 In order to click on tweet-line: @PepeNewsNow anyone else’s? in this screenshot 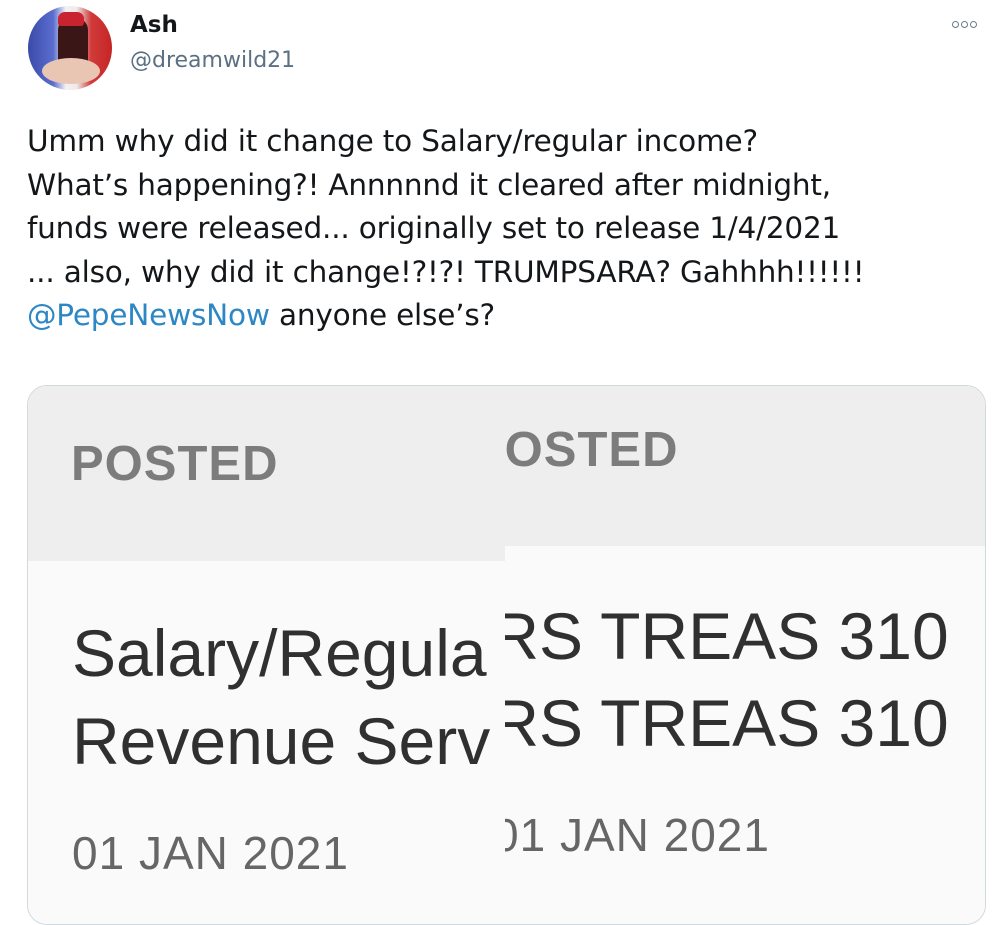, I will do `click(509, 316)`.